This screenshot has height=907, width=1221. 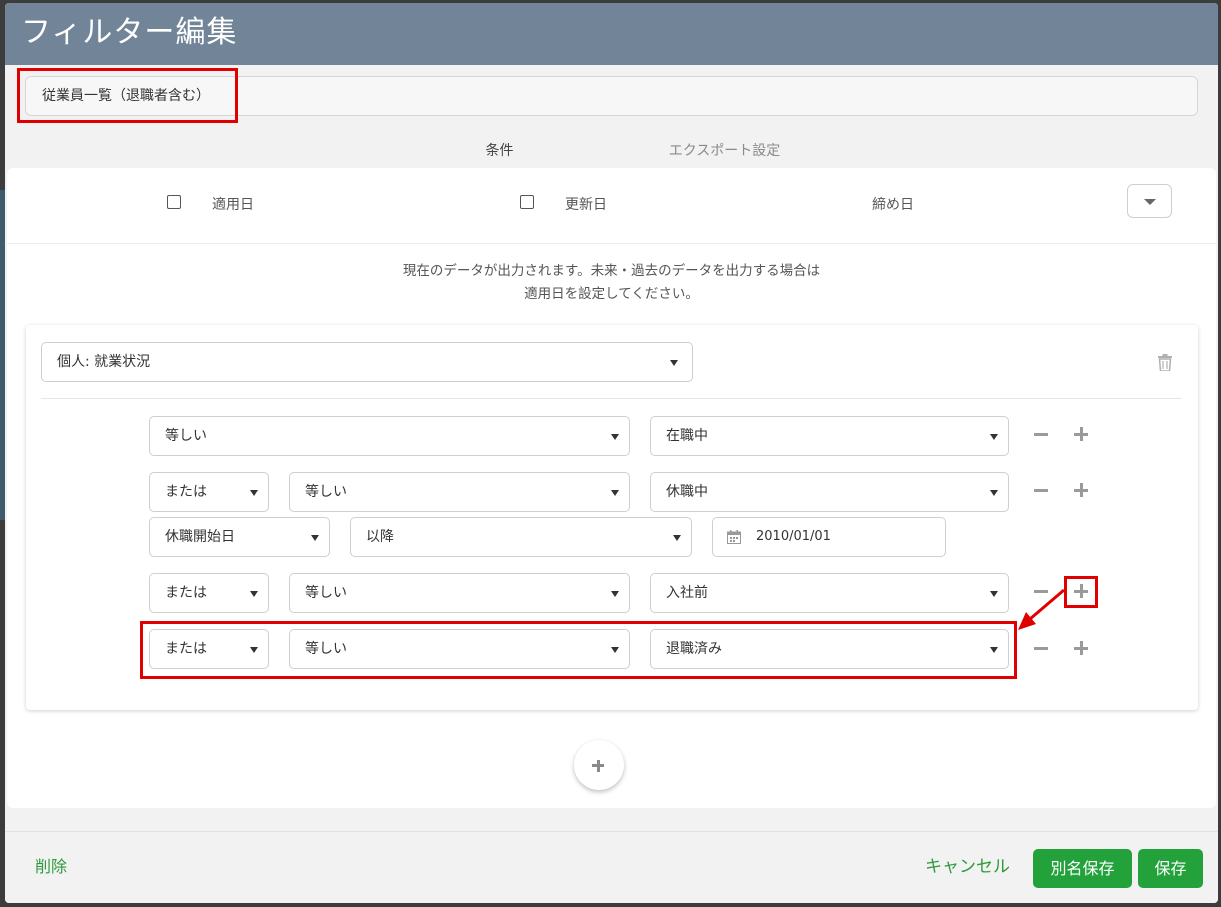 What do you see at coordinates (174, 202) in the screenshot?
I see `apply-date-checkbox` at bounding box center [174, 202].